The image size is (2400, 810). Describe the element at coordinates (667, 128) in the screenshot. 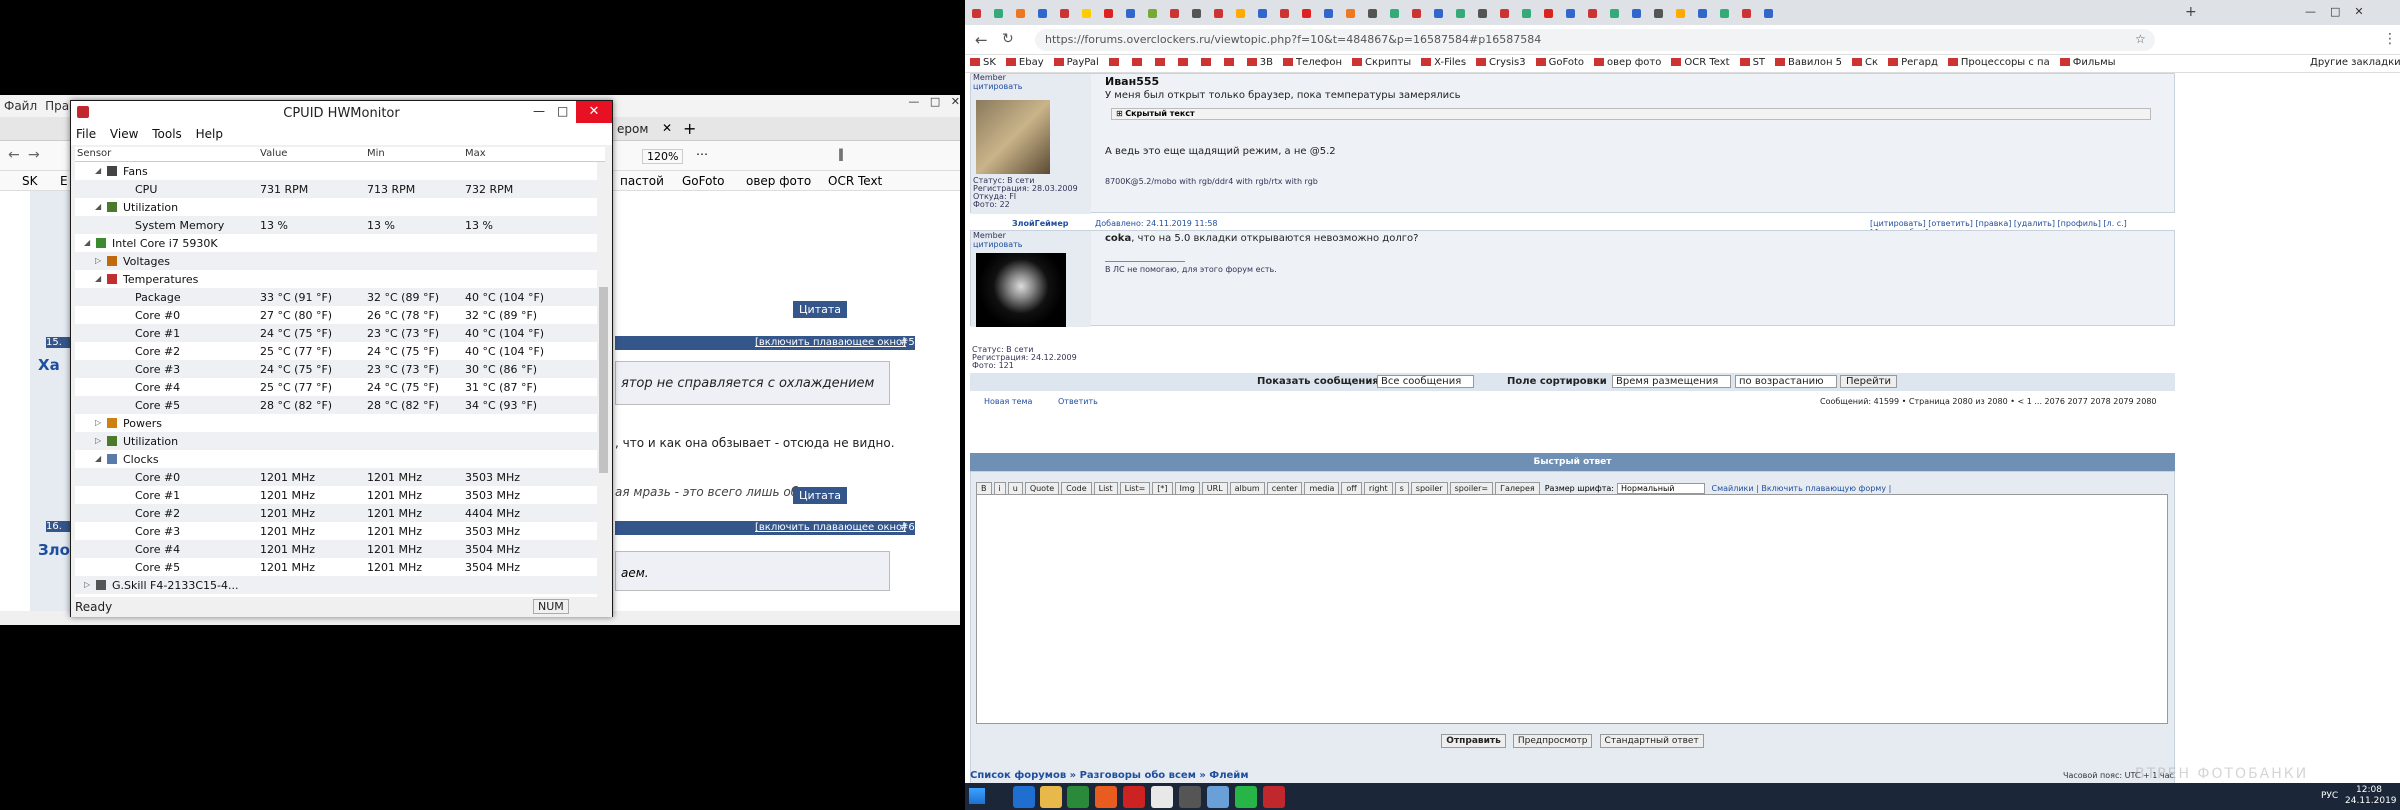

I see `close-tab-icon: ✕` at that location.